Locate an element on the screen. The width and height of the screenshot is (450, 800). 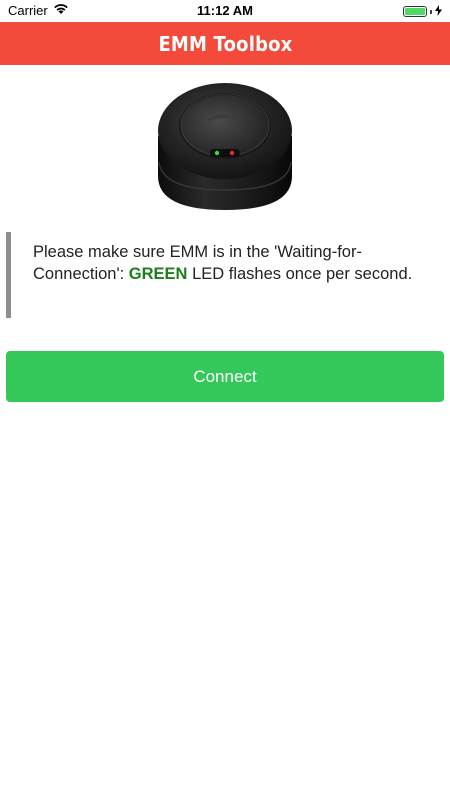
status-right is located at coordinates (422, 11).